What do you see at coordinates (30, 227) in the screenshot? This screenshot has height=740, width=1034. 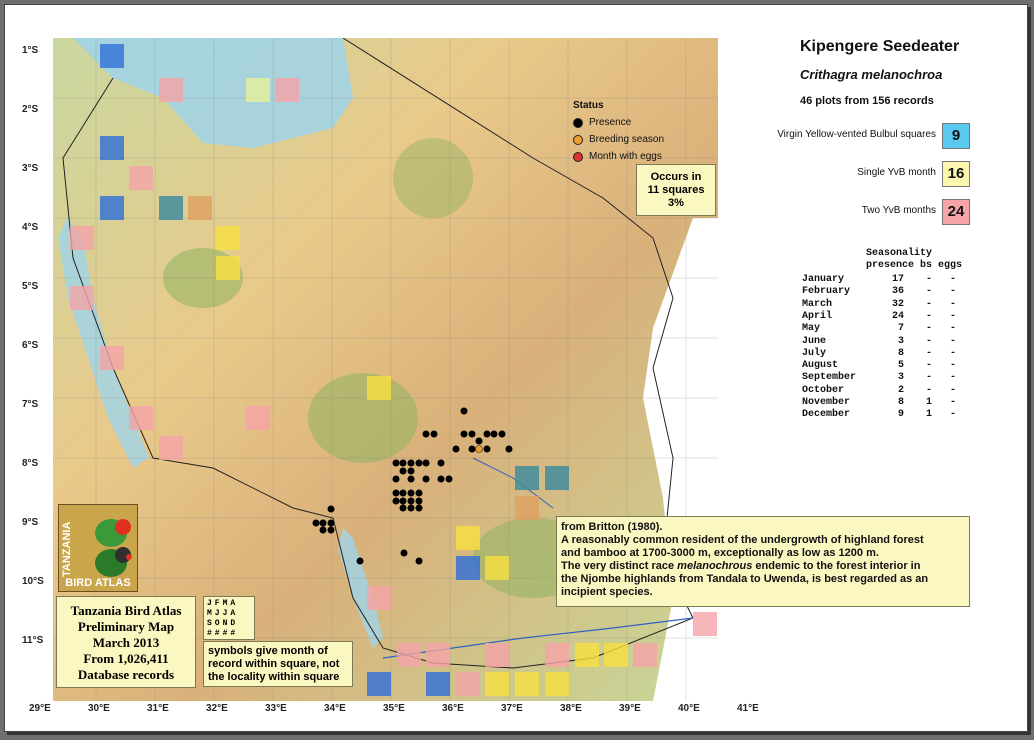 I see `latitude-label: 4°S` at bounding box center [30, 227].